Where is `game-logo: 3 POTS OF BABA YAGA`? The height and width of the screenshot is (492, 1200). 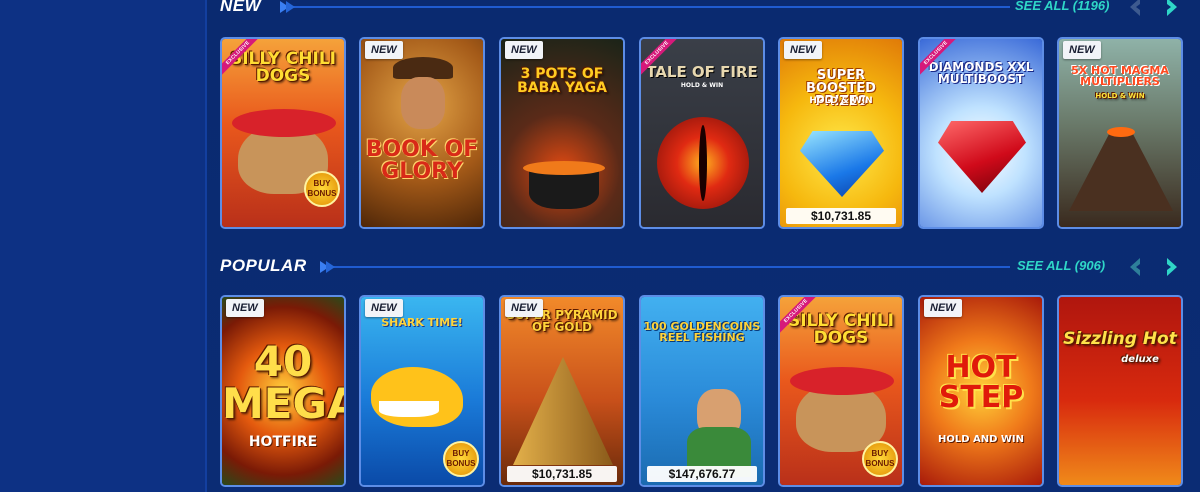 game-logo: 3 POTS OF BABA YAGA is located at coordinates (562, 81).